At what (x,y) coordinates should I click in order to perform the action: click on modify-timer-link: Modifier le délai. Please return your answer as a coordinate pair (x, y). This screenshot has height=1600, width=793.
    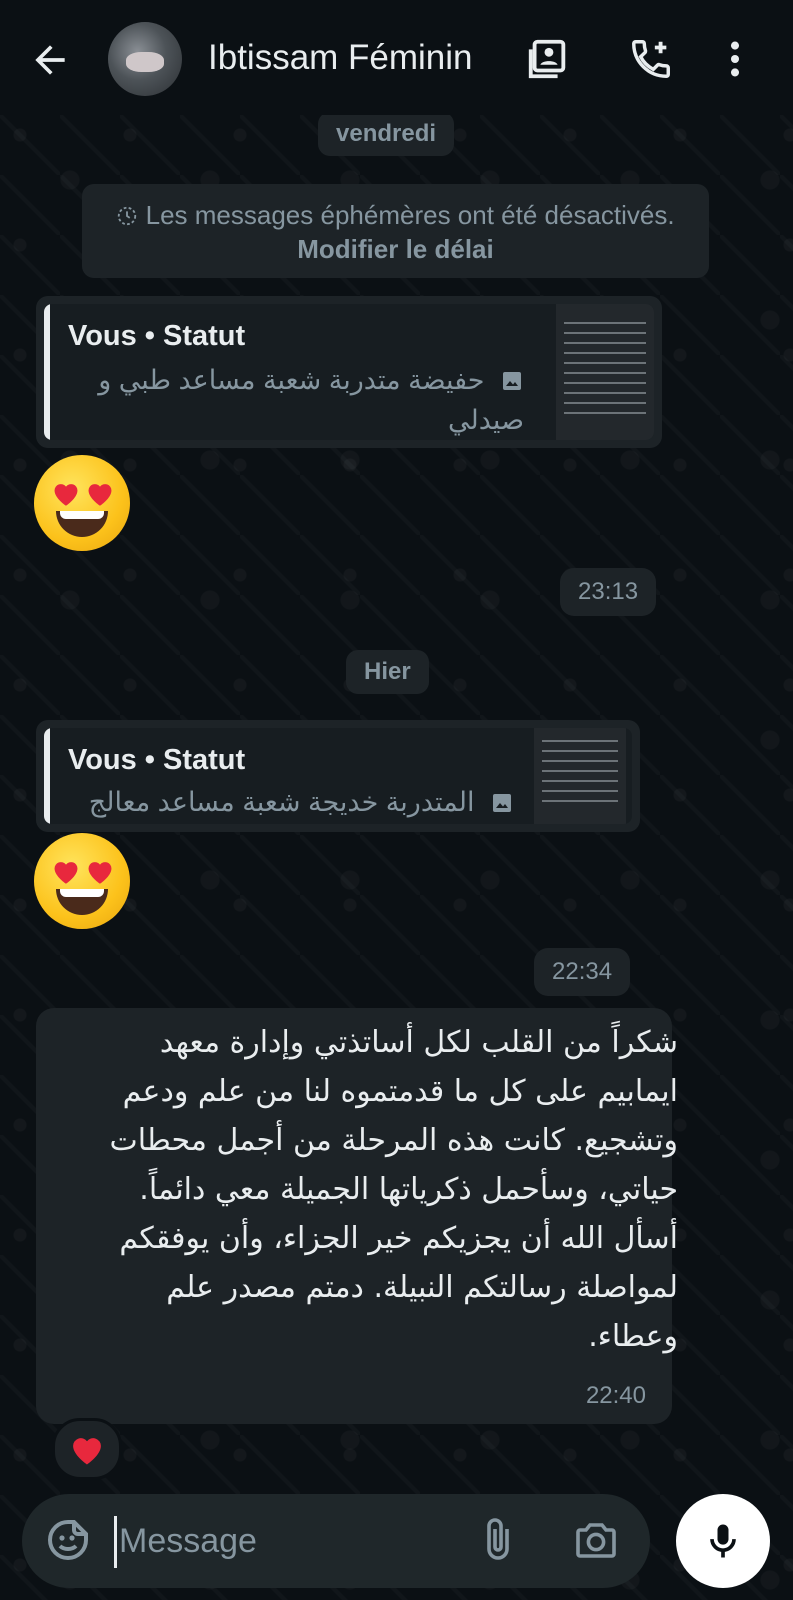
    Looking at the image, I should click on (395, 249).